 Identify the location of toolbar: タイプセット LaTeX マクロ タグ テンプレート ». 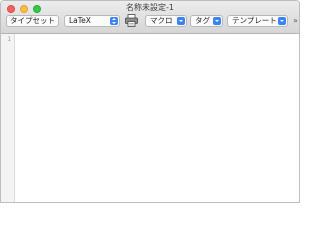
(152, 21).